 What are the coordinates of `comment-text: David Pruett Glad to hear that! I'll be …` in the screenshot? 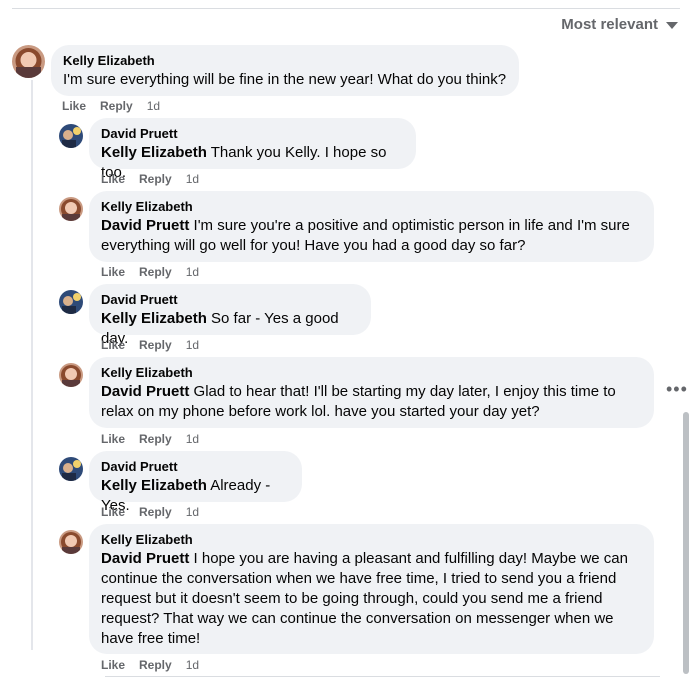 It's located at (371, 402).